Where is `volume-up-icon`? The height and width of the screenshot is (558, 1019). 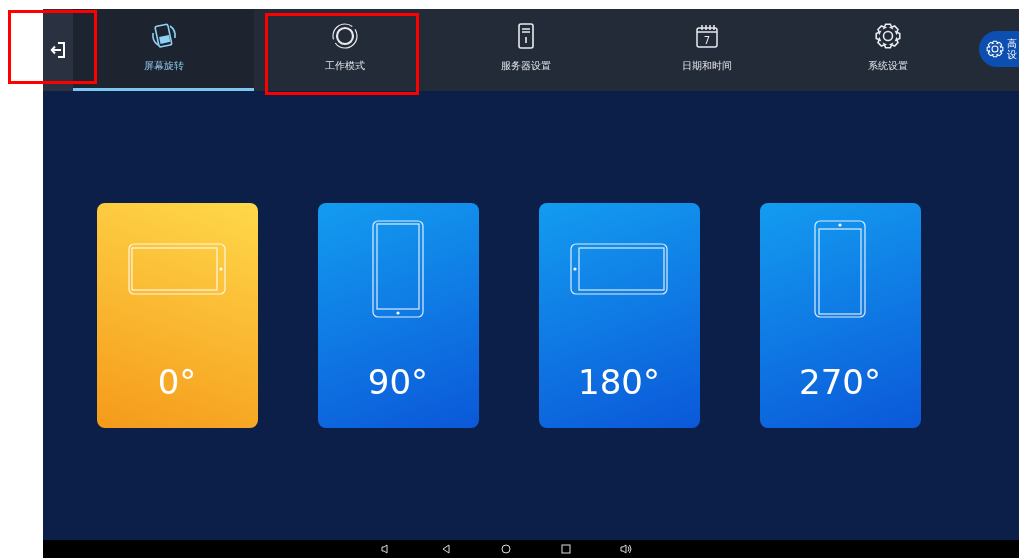
volume-up-icon is located at coordinates (626, 549).